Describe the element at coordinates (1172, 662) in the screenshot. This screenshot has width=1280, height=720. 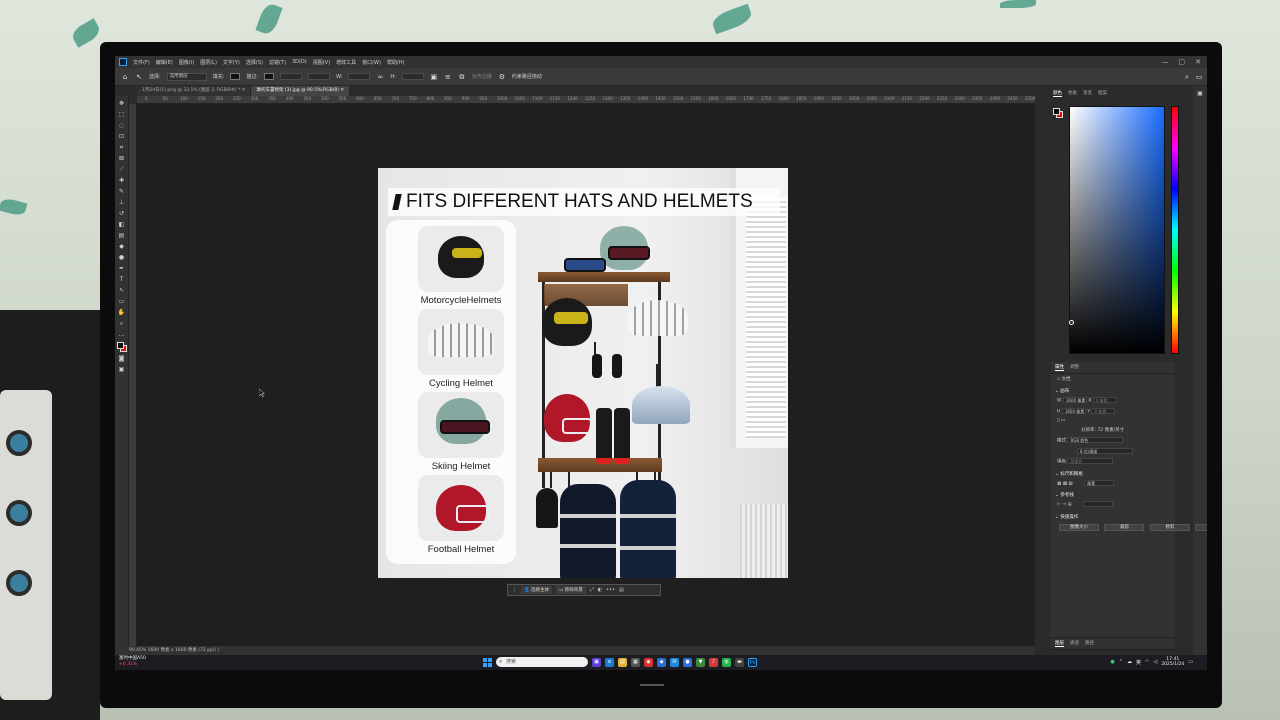
I see `system-clock: 17:41 2025/1/24` at that location.